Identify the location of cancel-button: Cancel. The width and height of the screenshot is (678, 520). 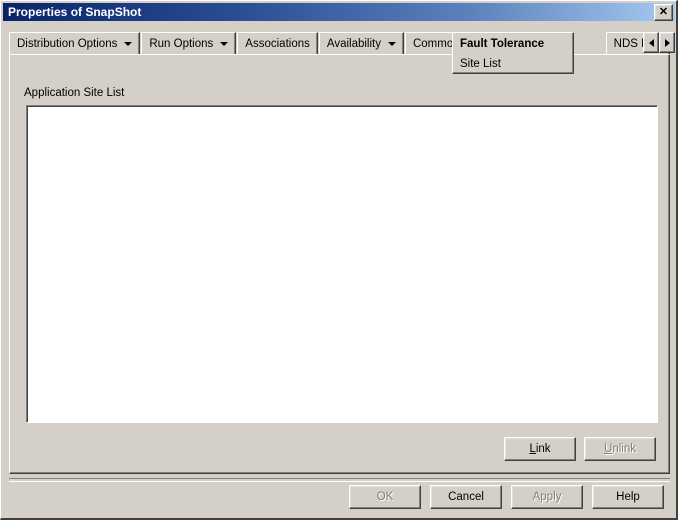
(466, 497).